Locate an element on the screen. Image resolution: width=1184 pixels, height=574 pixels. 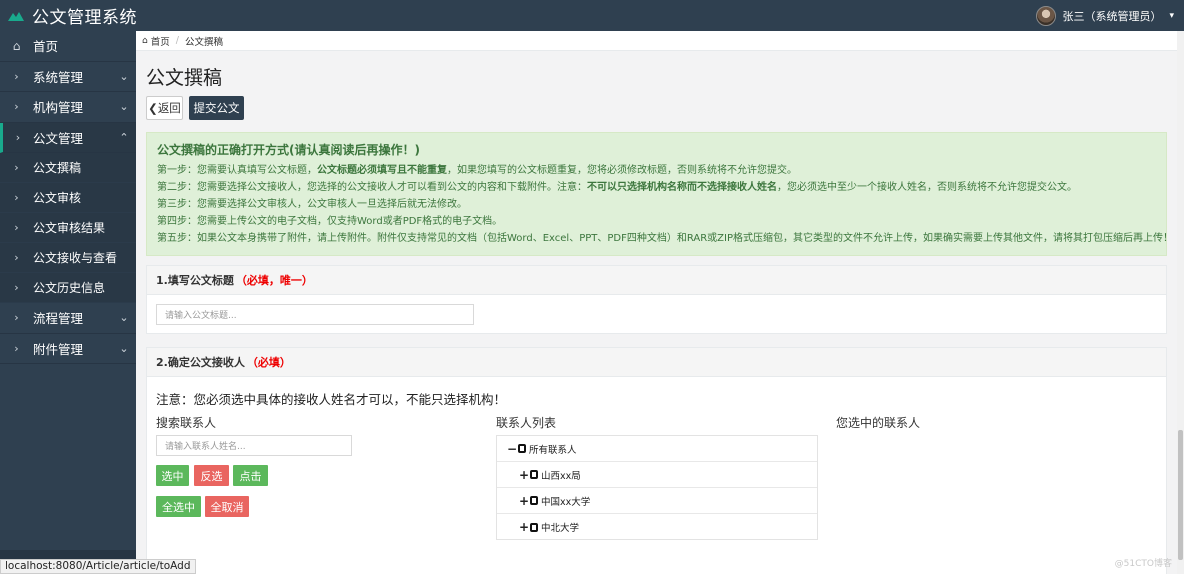
sidebar-item-label: 公文管理 is located at coordinates (58, 138).